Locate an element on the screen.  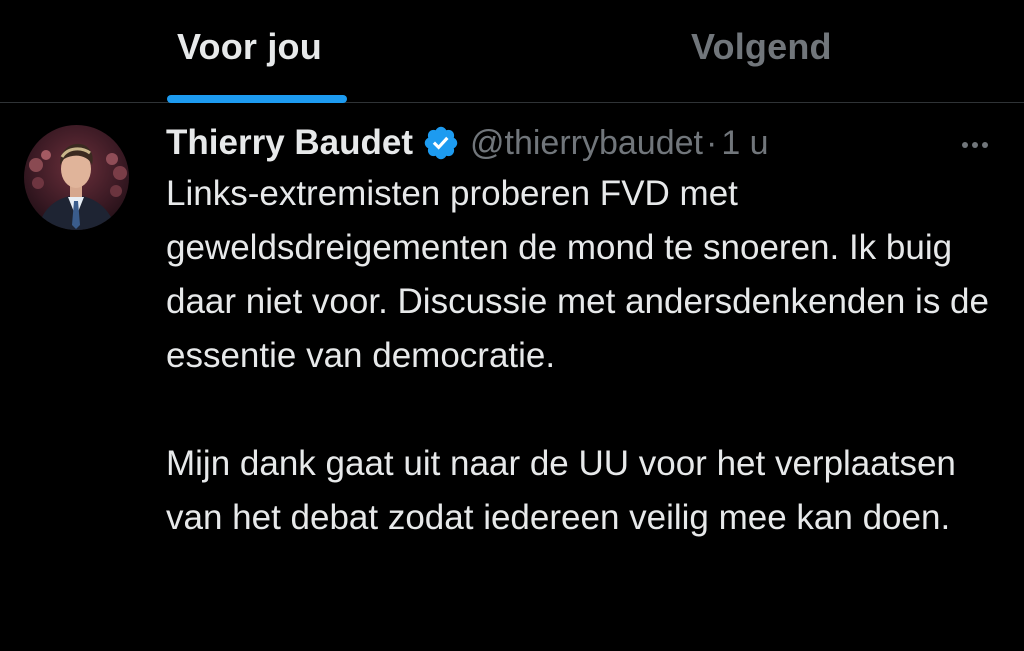
active-tab-indicator is located at coordinates (257, 99).